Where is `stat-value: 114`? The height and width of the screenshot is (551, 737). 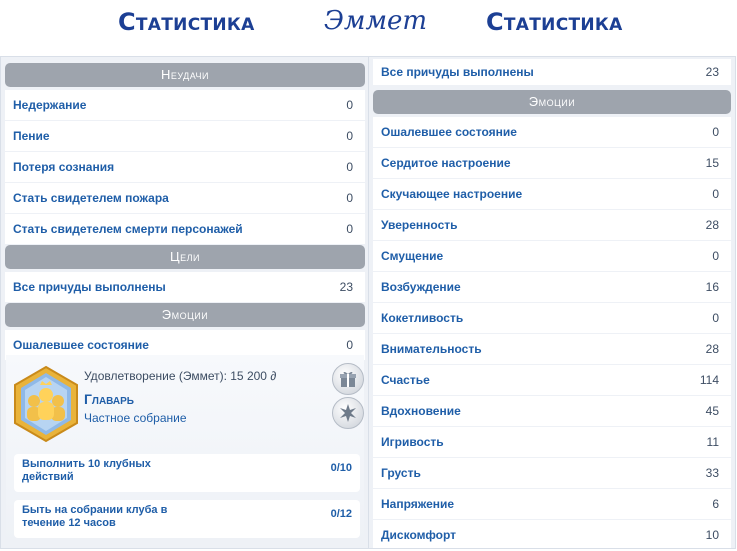 stat-value: 114 is located at coordinates (709, 380).